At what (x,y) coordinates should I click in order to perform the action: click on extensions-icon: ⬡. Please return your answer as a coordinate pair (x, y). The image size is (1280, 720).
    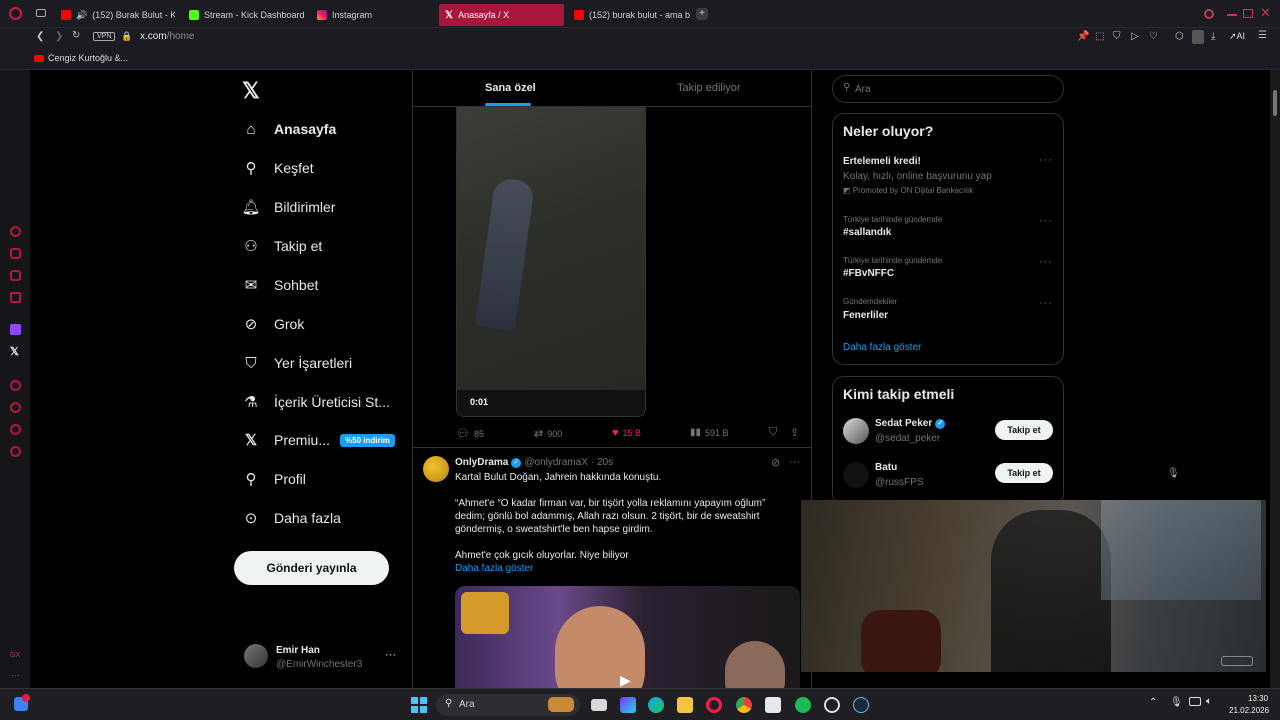
    Looking at the image, I should click on (1179, 36).